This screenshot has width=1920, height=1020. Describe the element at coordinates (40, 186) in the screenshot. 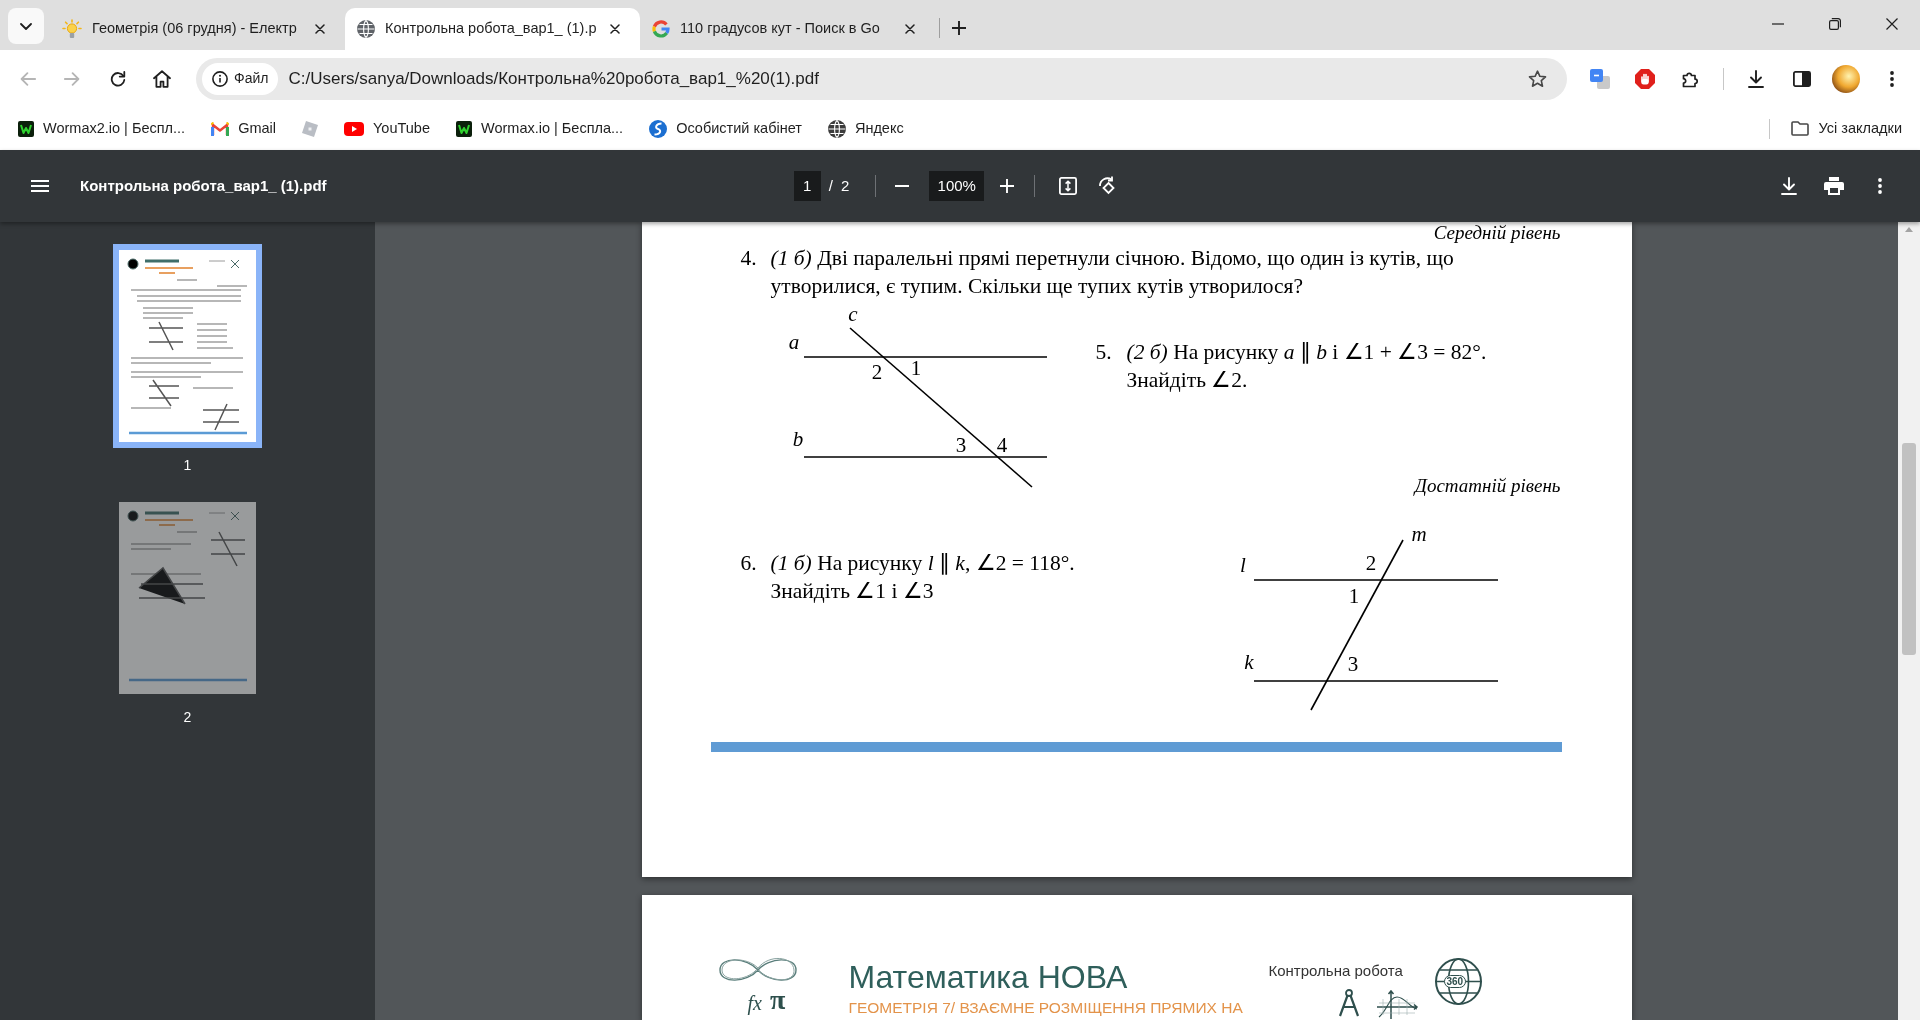

I see `menu-icon` at that location.